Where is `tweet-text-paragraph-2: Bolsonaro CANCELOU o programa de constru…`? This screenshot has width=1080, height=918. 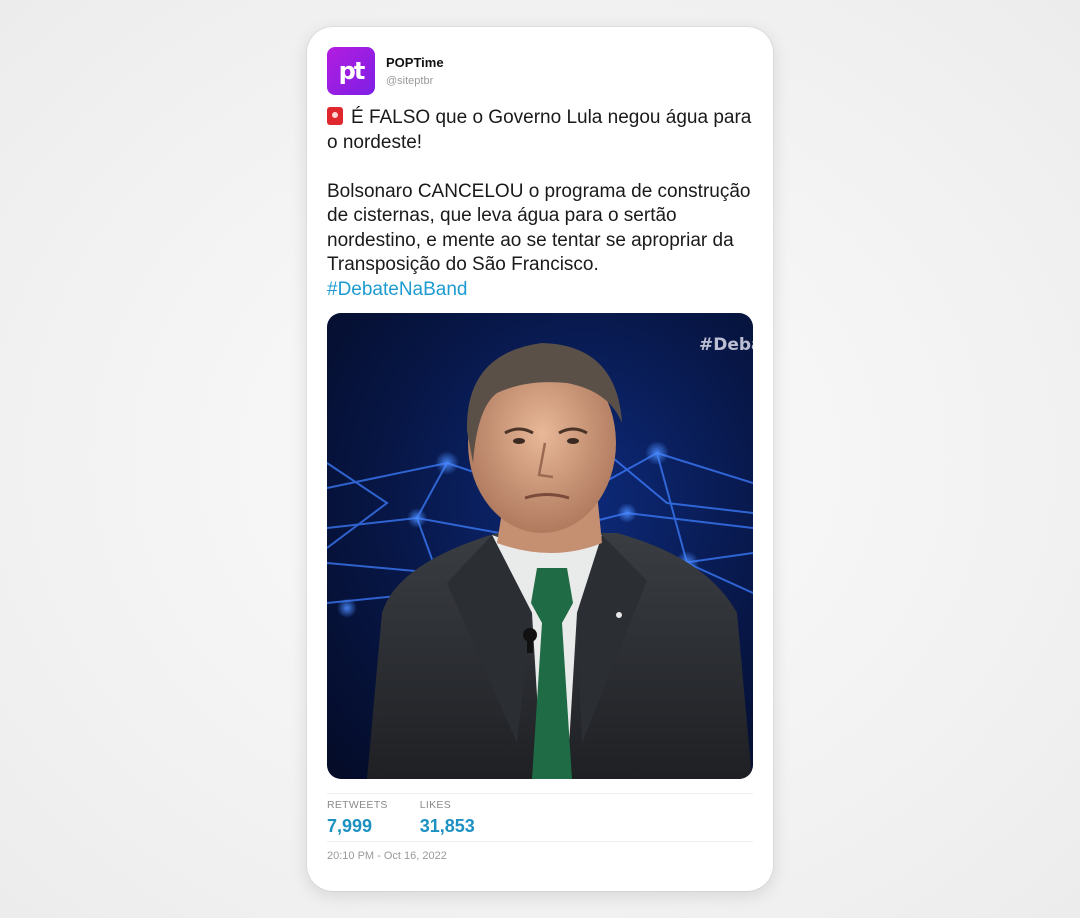 tweet-text-paragraph-2: Bolsonaro CANCELOU o programa de constru… is located at coordinates (542, 229).